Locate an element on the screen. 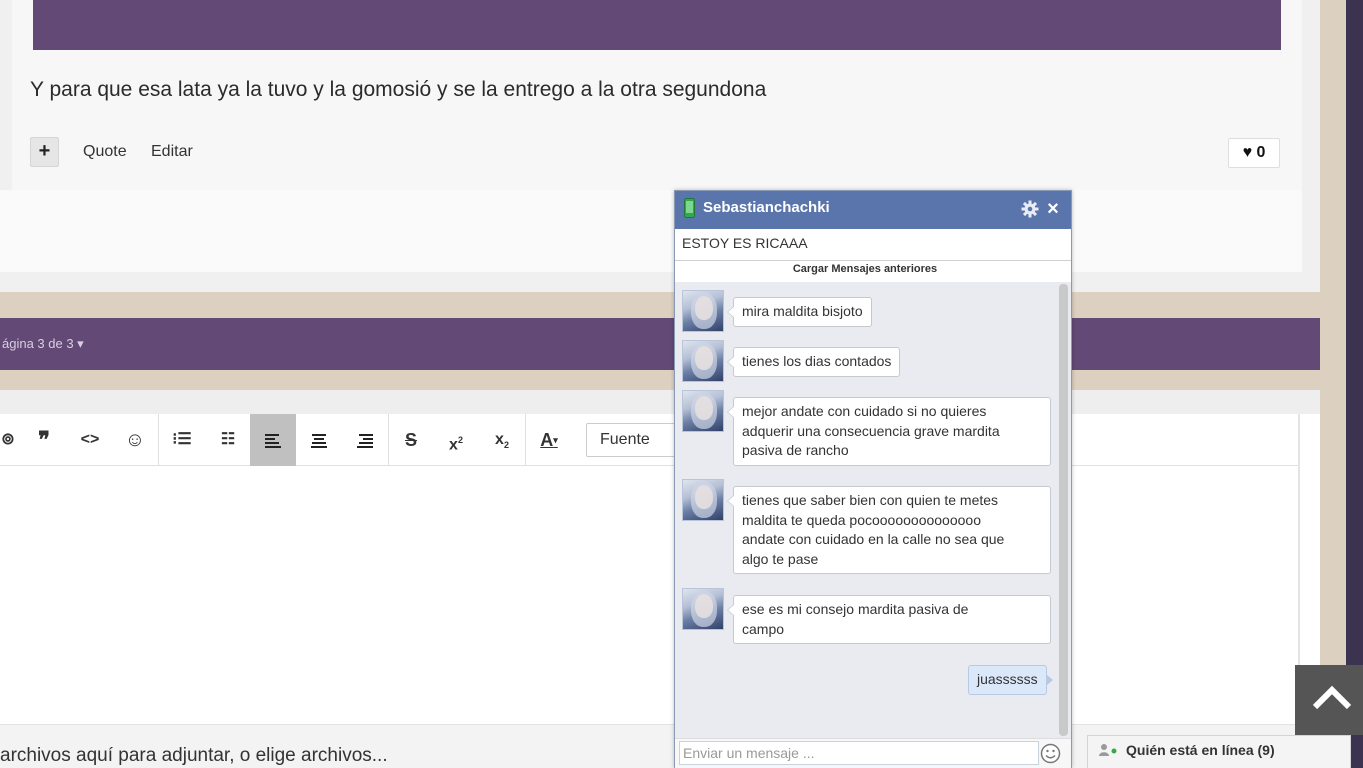 The width and height of the screenshot is (1363, 768). strikethrough-icon: S is located at coordinates (411, 440).